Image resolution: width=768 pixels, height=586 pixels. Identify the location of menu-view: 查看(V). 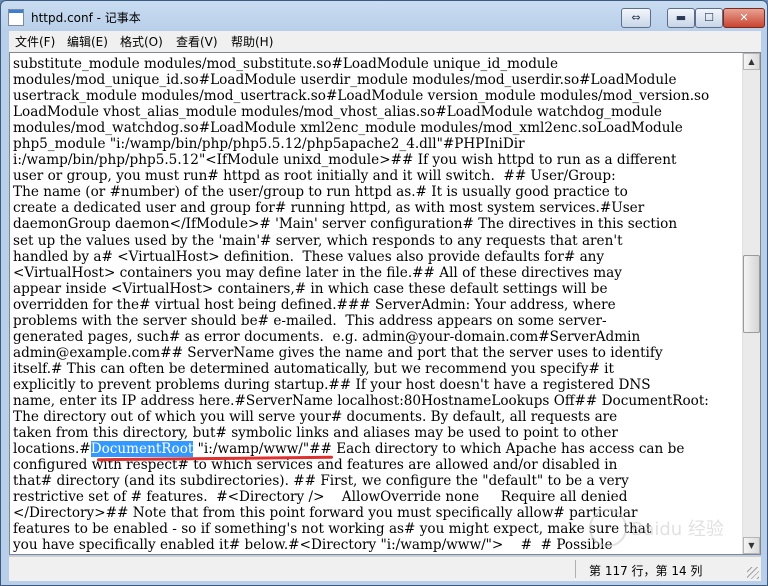
(197, 41).